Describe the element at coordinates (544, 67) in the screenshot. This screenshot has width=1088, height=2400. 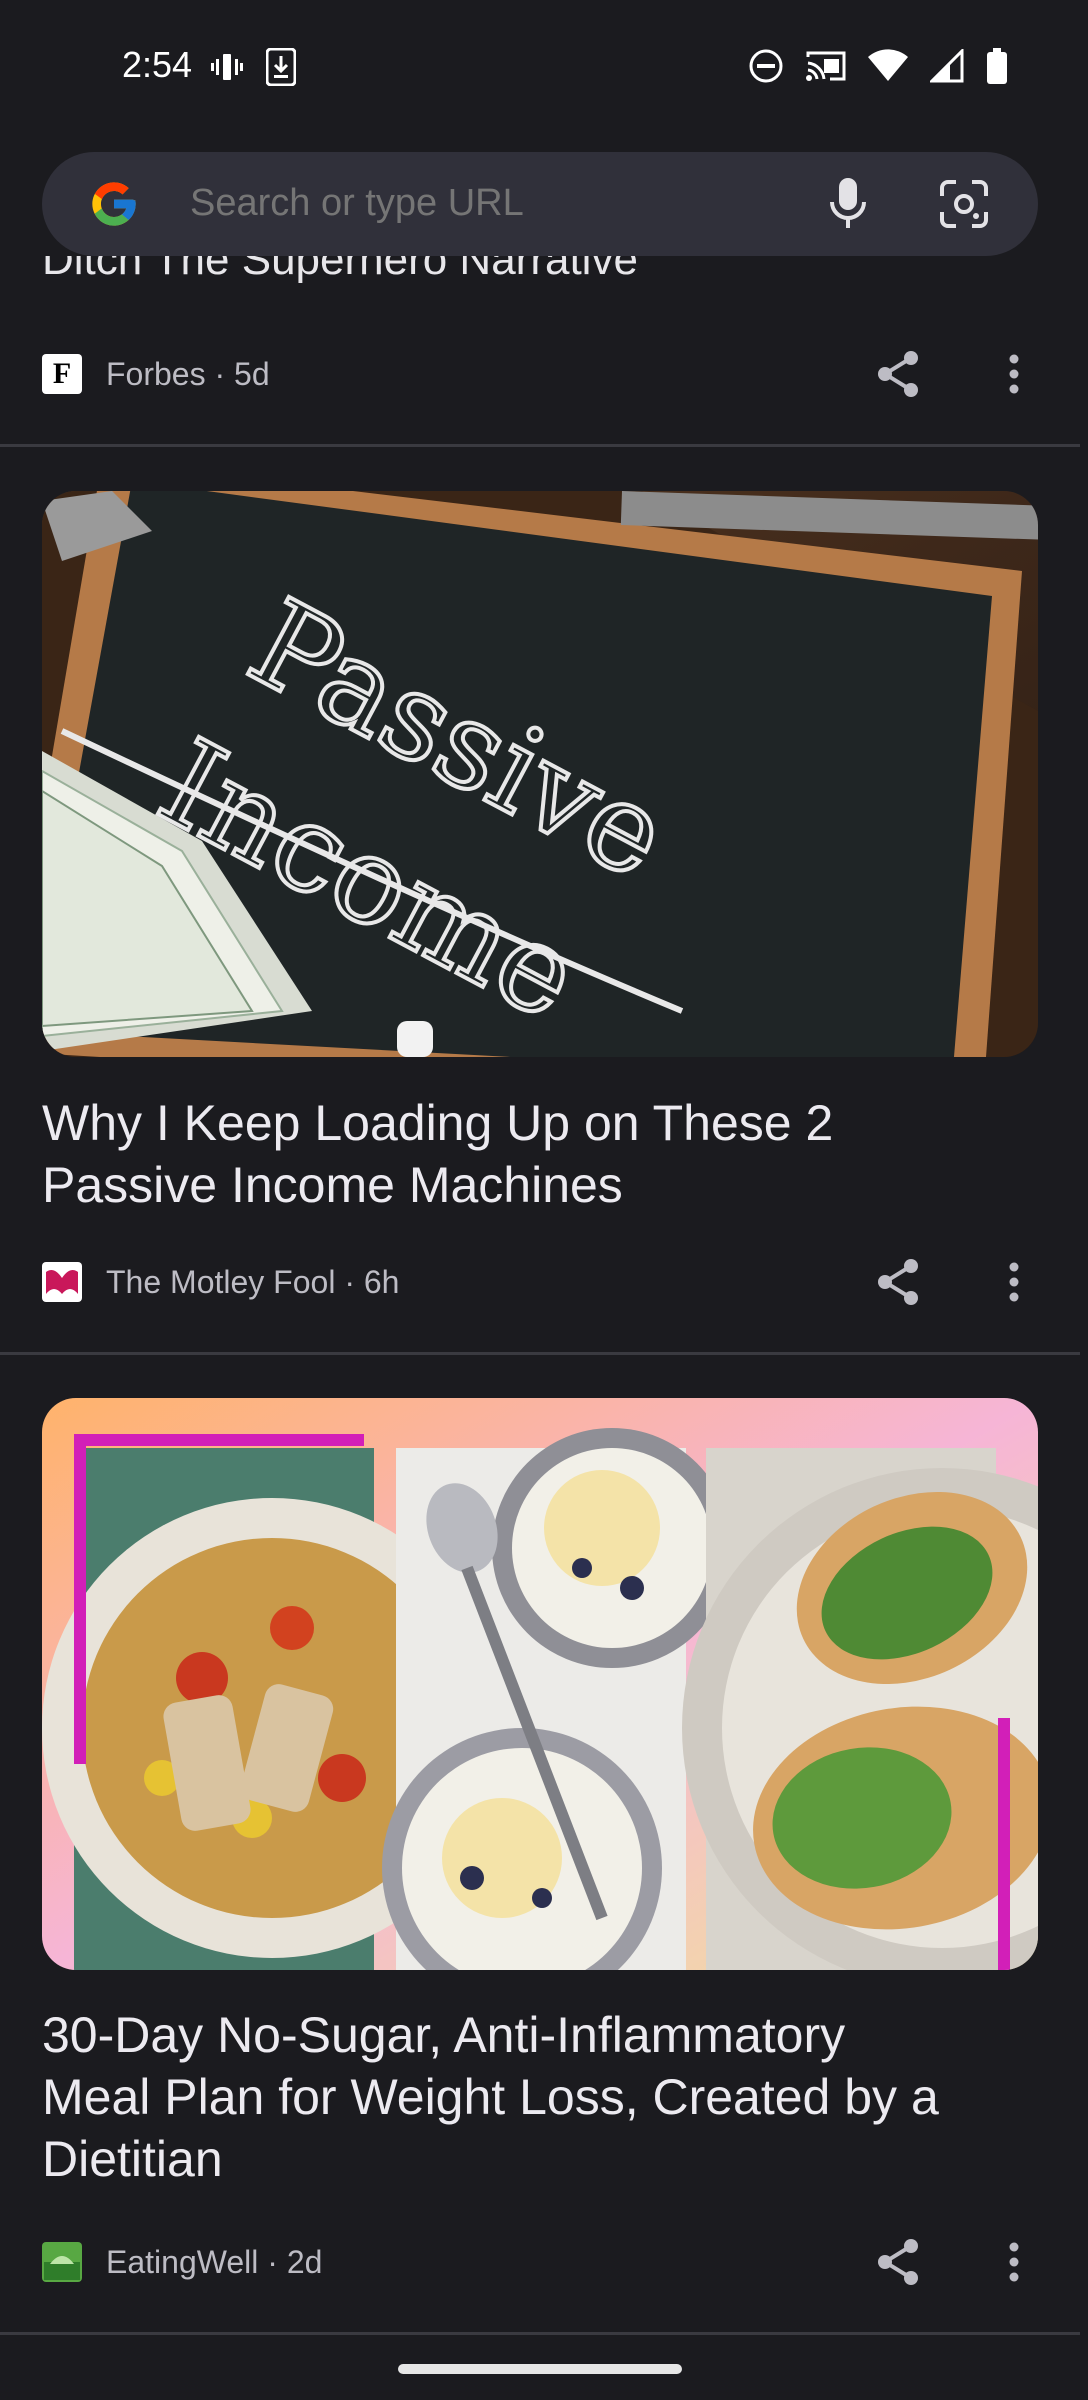
I see `status-bar: 2:54` at that location.